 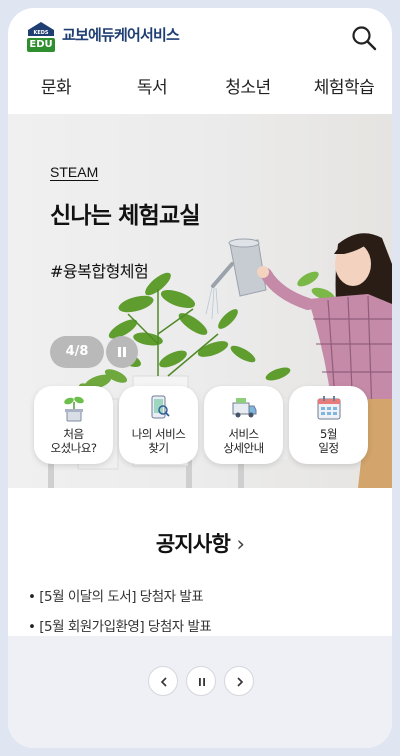 I want to click on calendar-icon, so click(x=329, y=408).